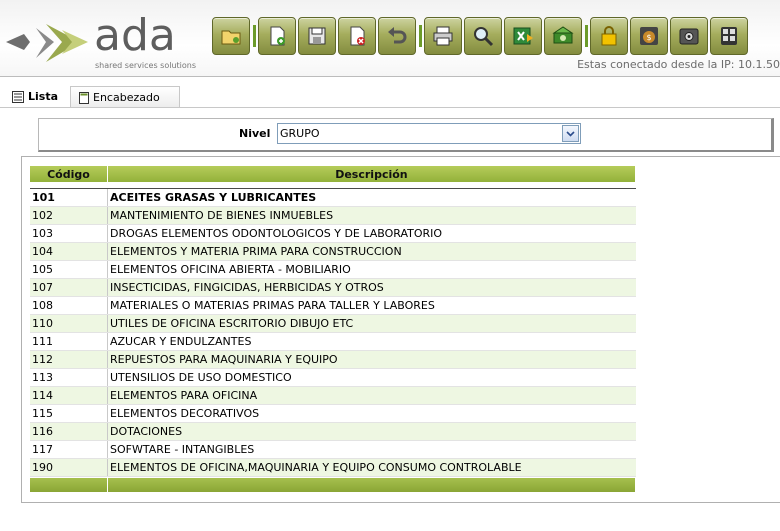 Image resolution: width=780 pixels, height=531 pixels. What do you see at coordinates (201, 377) in the screenshot?
I see `cell-descripcion: UTENSILIOS DE USO DOMESTICO` at bounding box center [201, 377].